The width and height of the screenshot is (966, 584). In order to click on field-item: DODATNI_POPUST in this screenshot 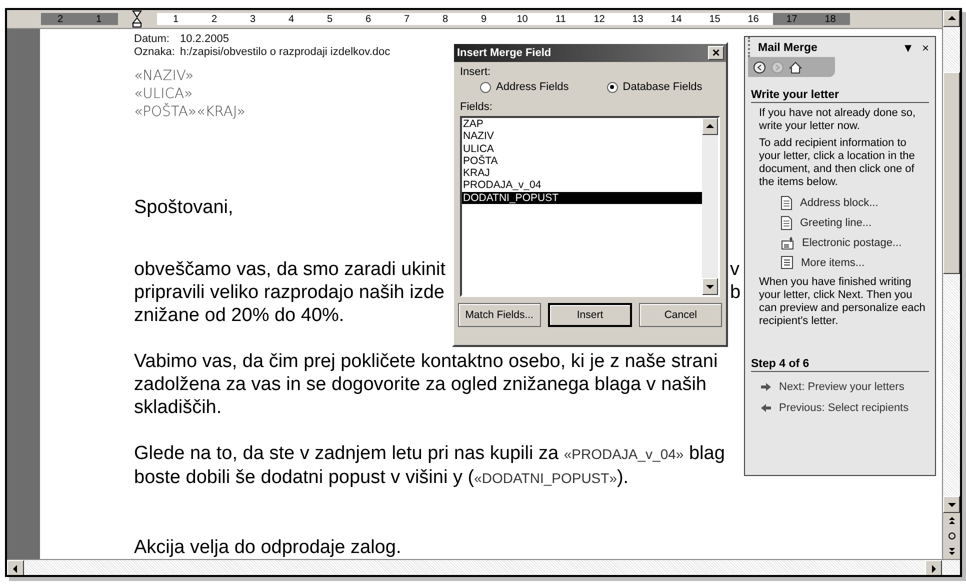, I will do `click(582, 198)`.